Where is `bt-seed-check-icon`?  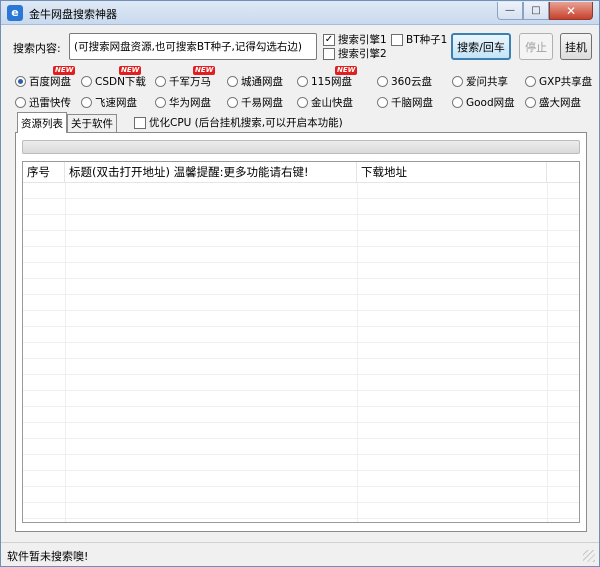 bt-seed-check-icon is located at coordinates (397, 39).